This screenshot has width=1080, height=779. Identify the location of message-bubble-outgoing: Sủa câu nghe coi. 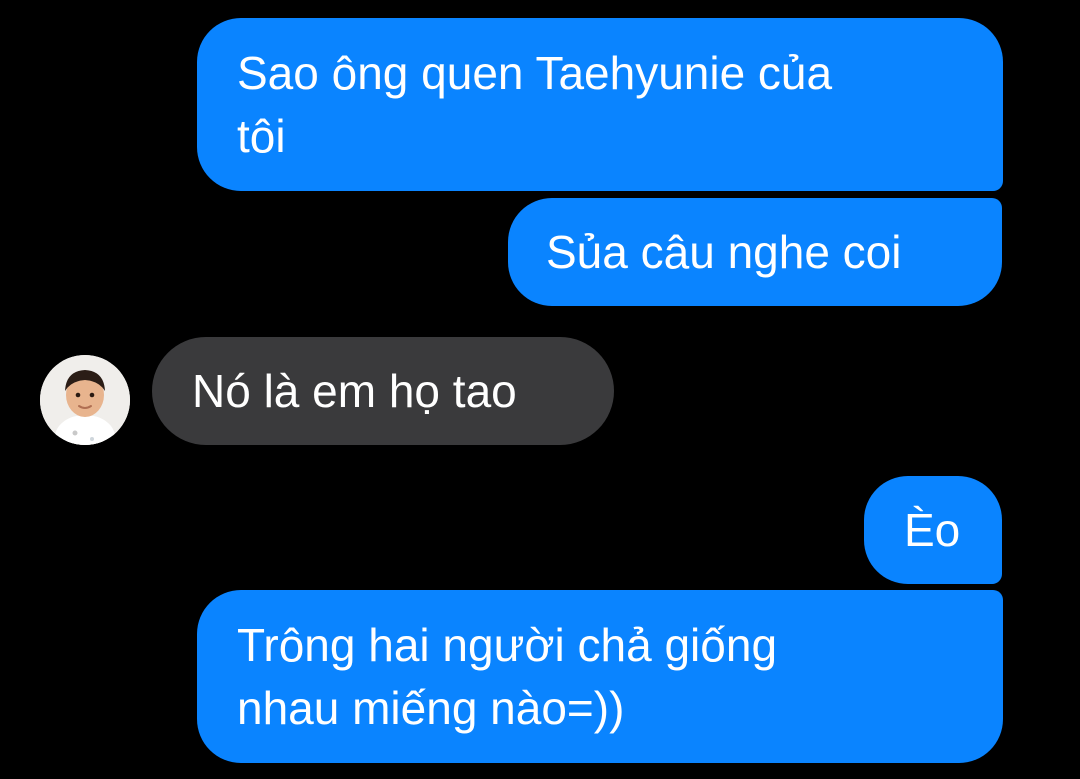
(755, 252).